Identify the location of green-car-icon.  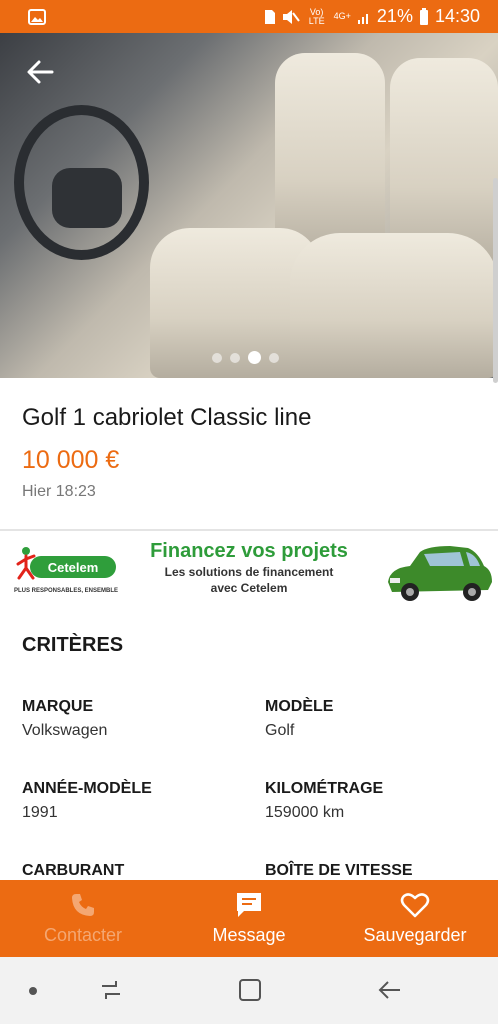
(440, 573).